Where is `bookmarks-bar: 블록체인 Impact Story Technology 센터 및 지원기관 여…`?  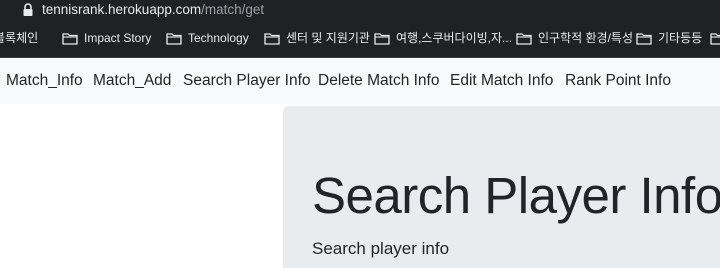 bookmarks-bar: 블록체인 Impact Story Technology 센터 및 지원기관 여… is located at coordinates (360, 39).